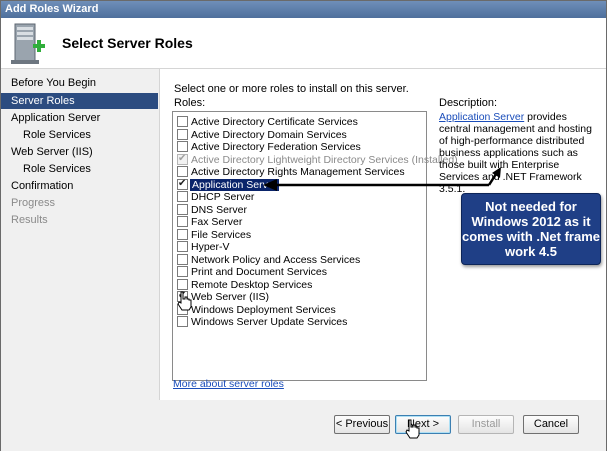 The width and height of the screenshot is (607, 452). Describe the element at coordinates (303, 425) in the screenshot. I see `wizard-footer: < Previous Next > Install Cancel` at that location.